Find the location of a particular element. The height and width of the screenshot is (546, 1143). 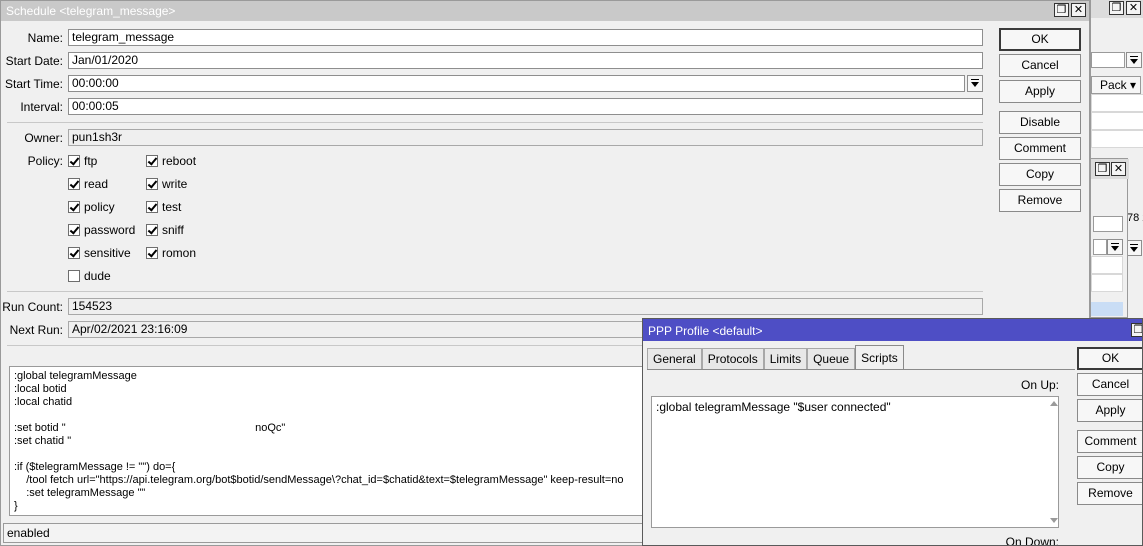

vertical-scrollbar is located at coordinates (1054, 462).